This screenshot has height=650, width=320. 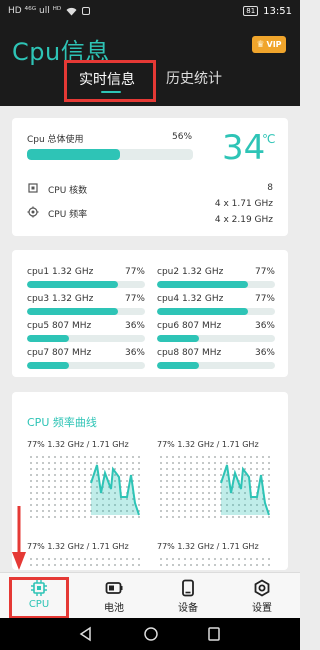 I want to click on usage-progress-fill, so click(x=73, y=154).